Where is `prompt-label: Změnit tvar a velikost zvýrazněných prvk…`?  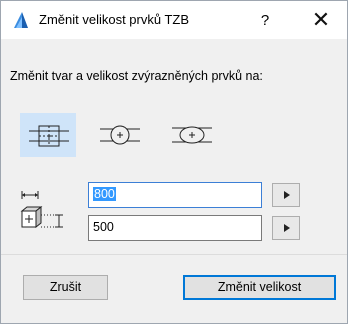
prompt-label: Změnit tvar a velikost zvýrazněných prvk… is located at coordinates (136, 76).